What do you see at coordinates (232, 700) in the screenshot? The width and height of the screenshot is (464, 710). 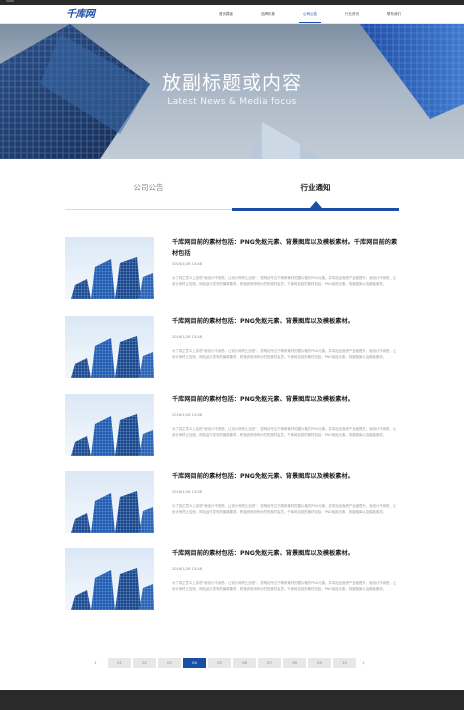 I see `page-footer` at bounding box center [232, 700].